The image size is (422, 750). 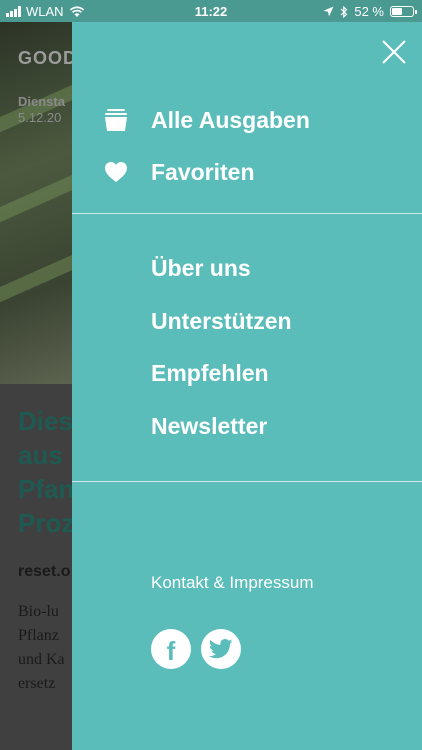 What do you see at coordinates (116, 172) in the screenshot?
I see `heart-icon` at bounding box center [116, 172].